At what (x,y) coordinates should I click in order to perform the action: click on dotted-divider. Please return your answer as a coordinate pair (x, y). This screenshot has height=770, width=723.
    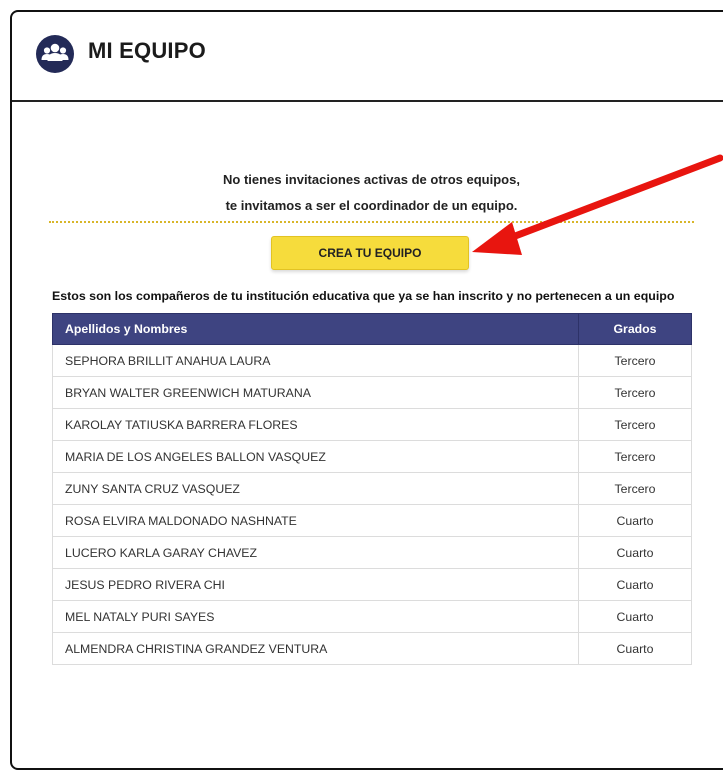
    Looking at the image, I should click on (371, 222).